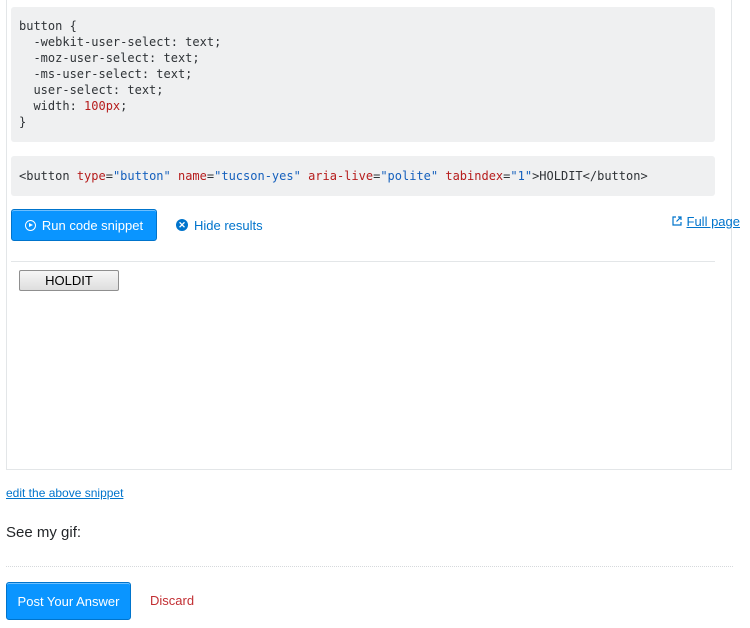 This screenshot has width=750, height=628. Describe the element at coordinates (30, 225) in the screenshot. I see `play-circle-icon` at that location.